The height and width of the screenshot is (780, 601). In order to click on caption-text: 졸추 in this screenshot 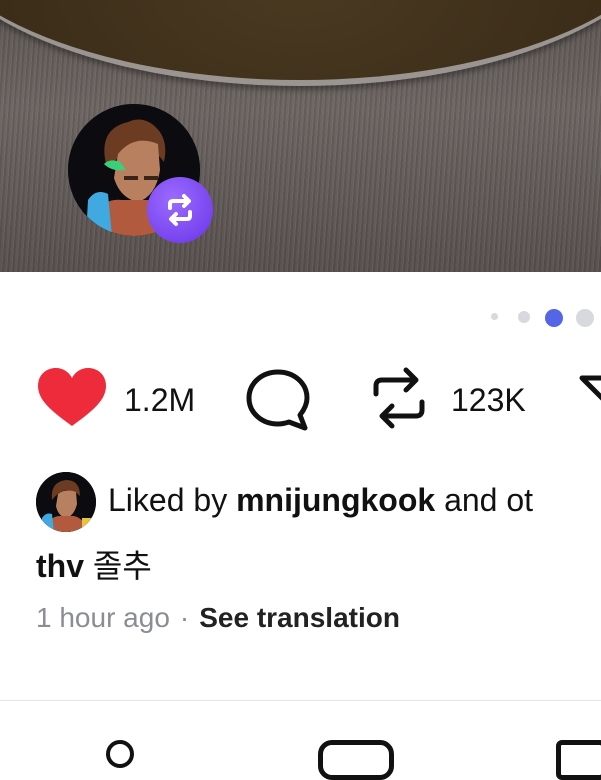, I will do `click(122, 566)`.